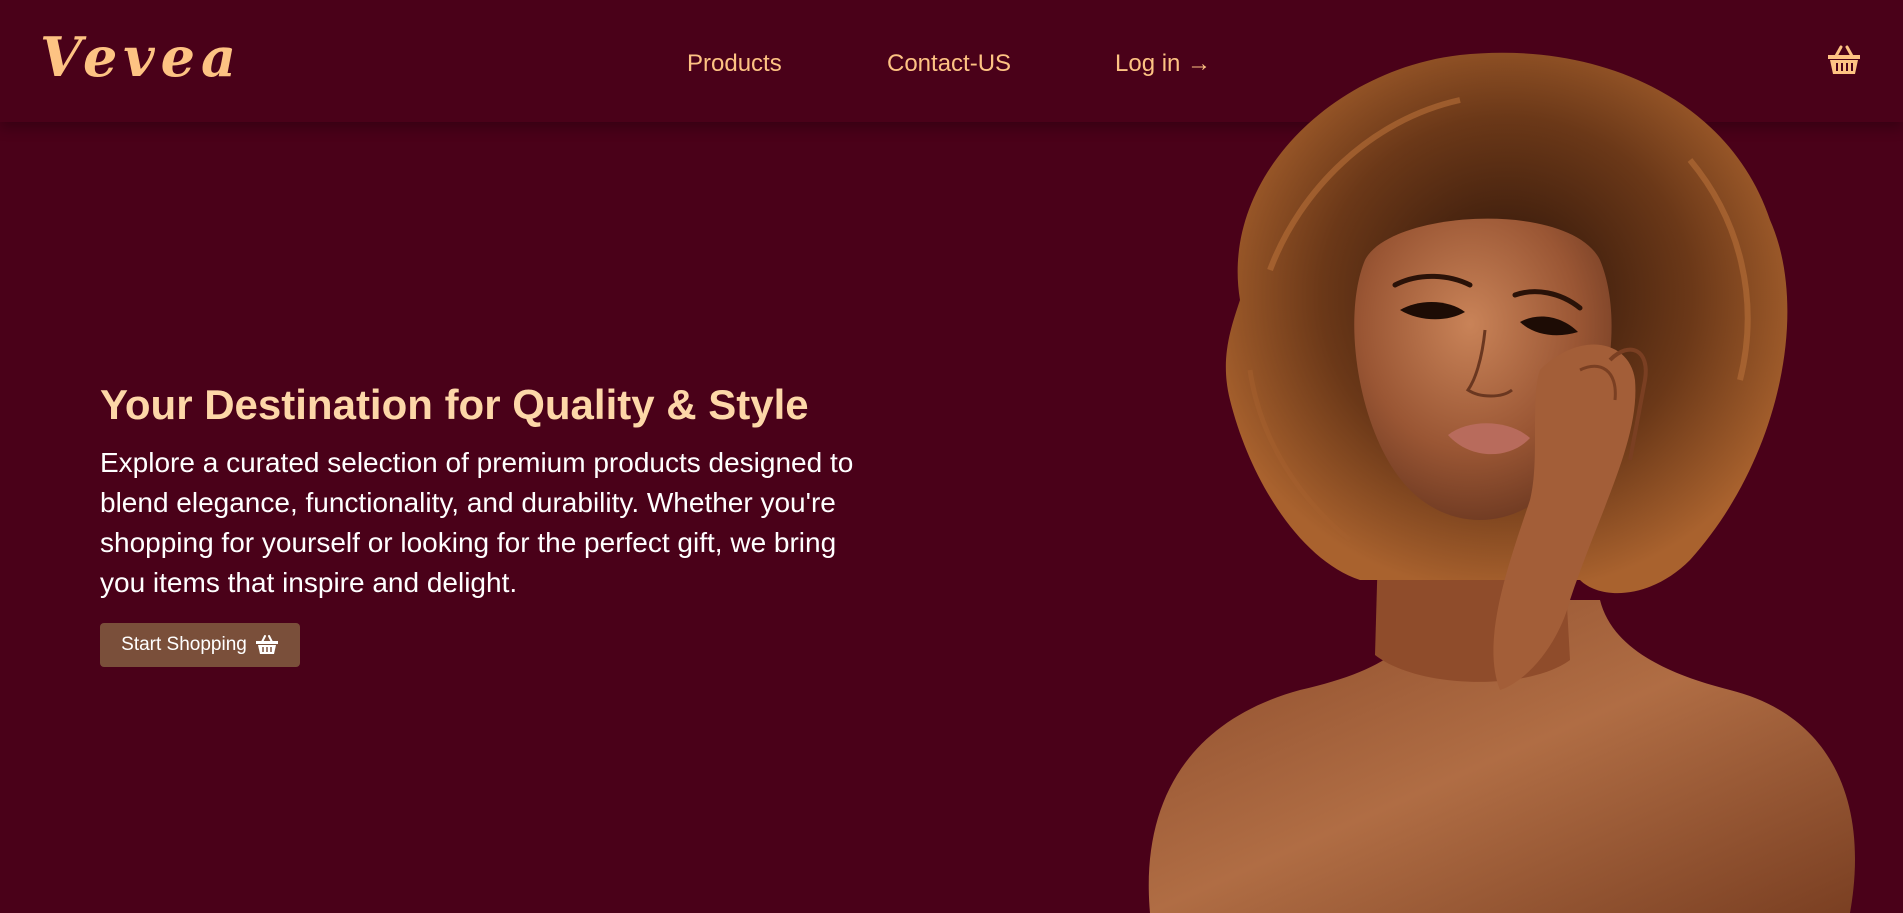 The height and width of the screenshot is (913, 1903). Describe the element at coordinates (949, 64) in the screenshot. I see `nav-link-contact-us: Contact-US` at that location.